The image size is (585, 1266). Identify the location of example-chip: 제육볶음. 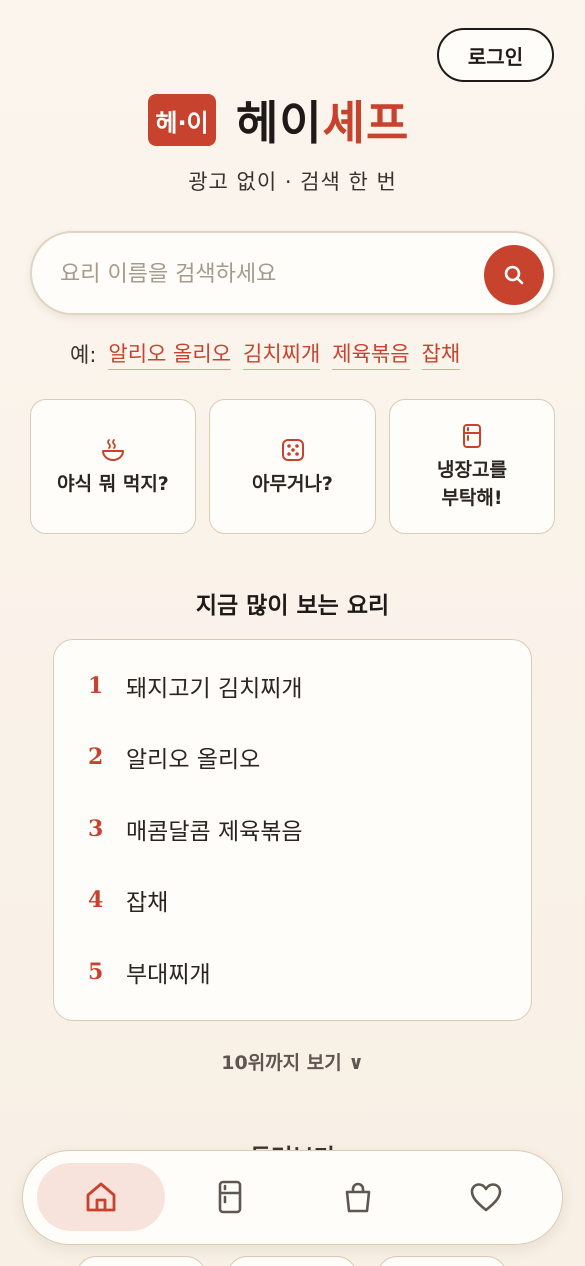
(371, 354).